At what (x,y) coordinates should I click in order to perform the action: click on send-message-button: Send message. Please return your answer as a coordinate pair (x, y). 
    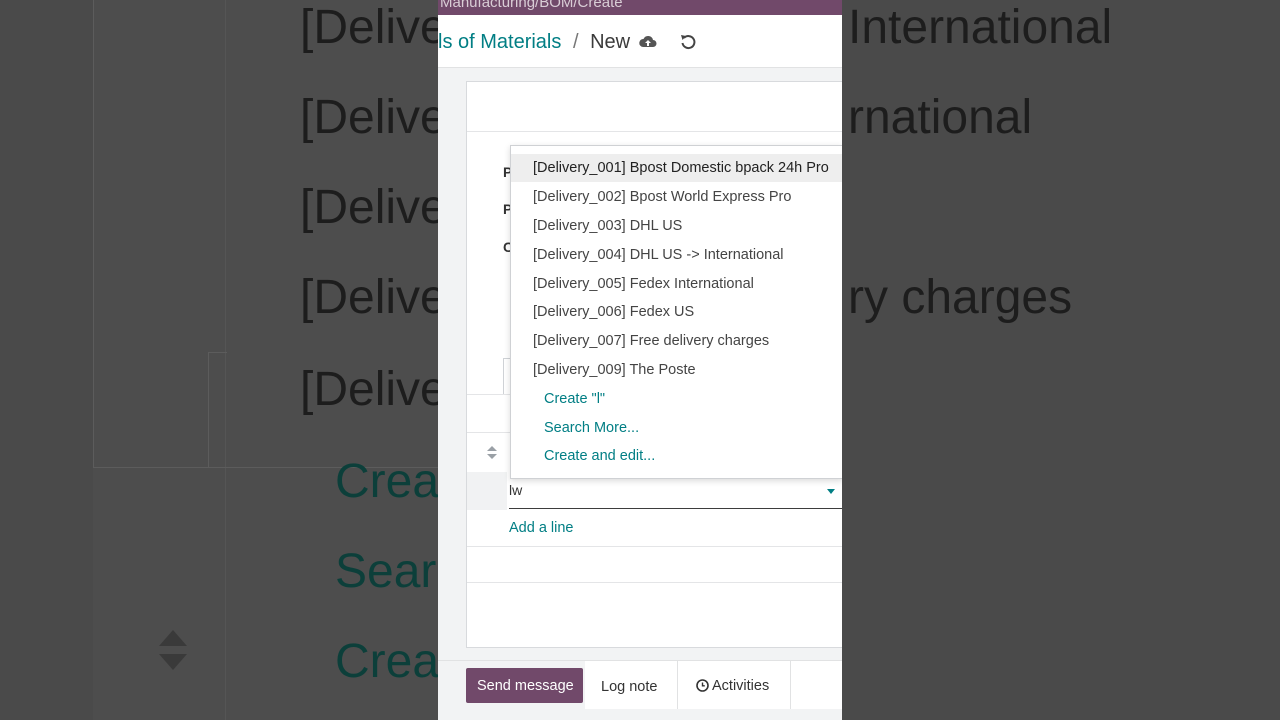
    Looking at the image, I should click on (524, 685).